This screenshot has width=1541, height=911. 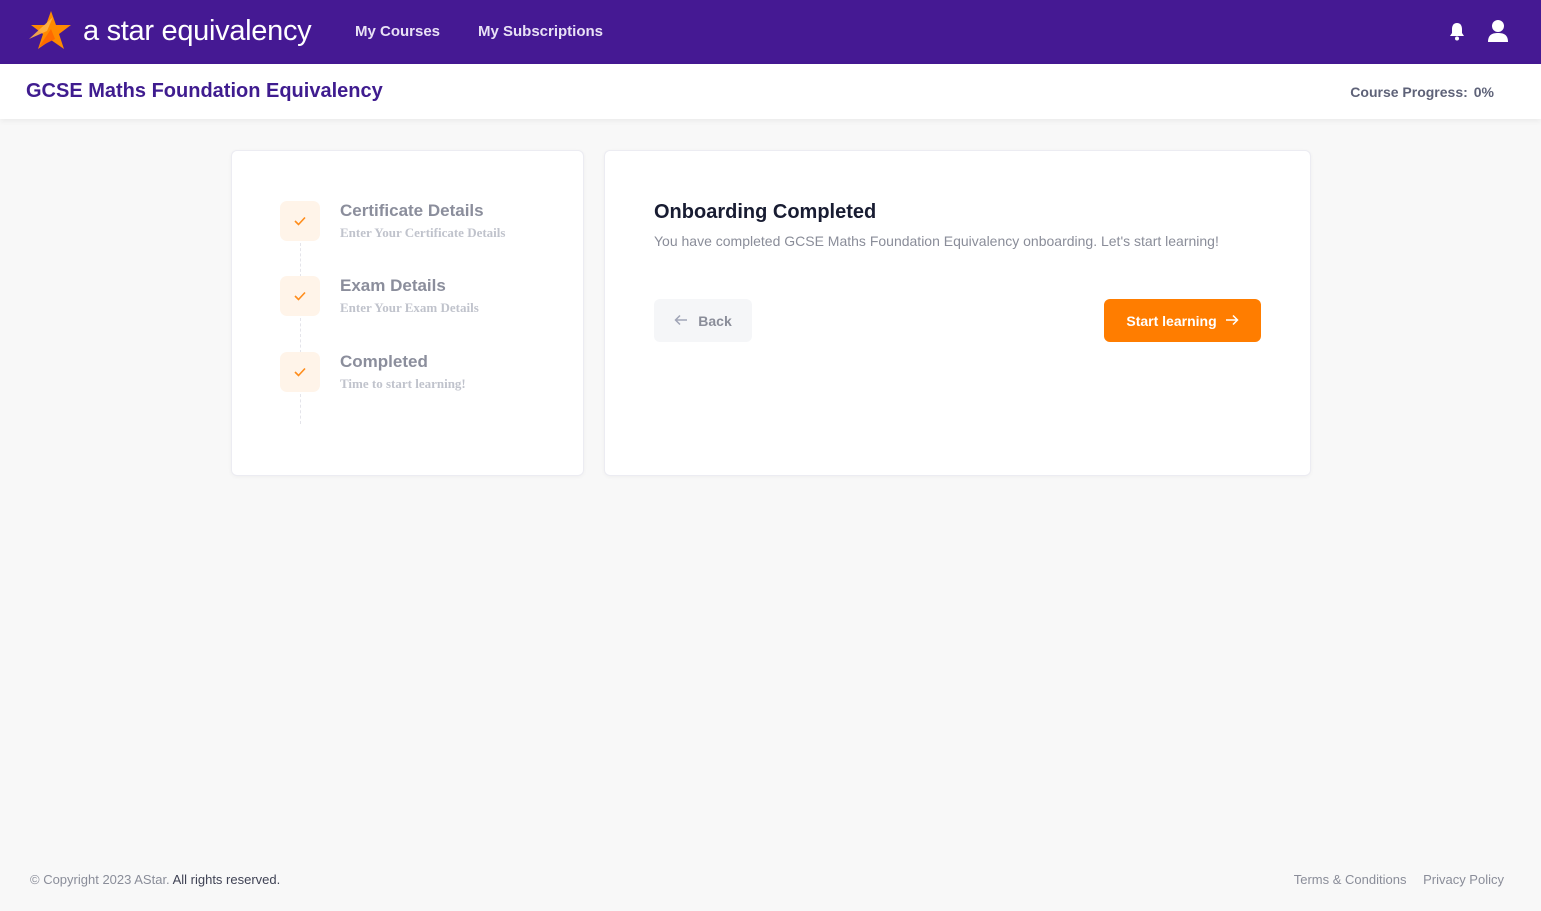 I want to click on start-learning-label: Start learning, so click(x=1171, y=320).